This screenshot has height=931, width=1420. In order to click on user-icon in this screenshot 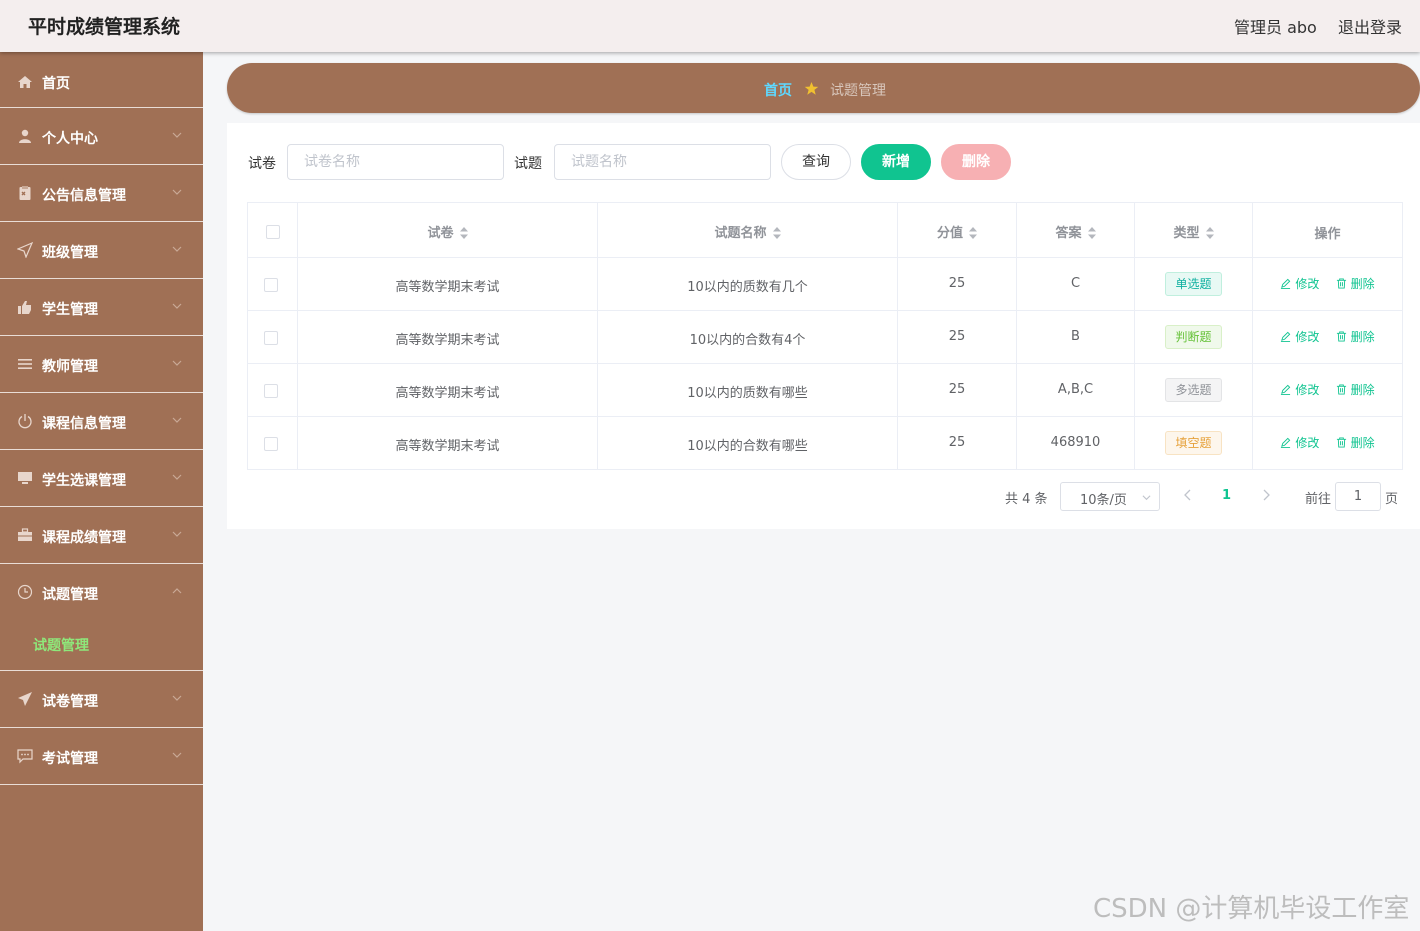, I will do `click(25, 136)`.